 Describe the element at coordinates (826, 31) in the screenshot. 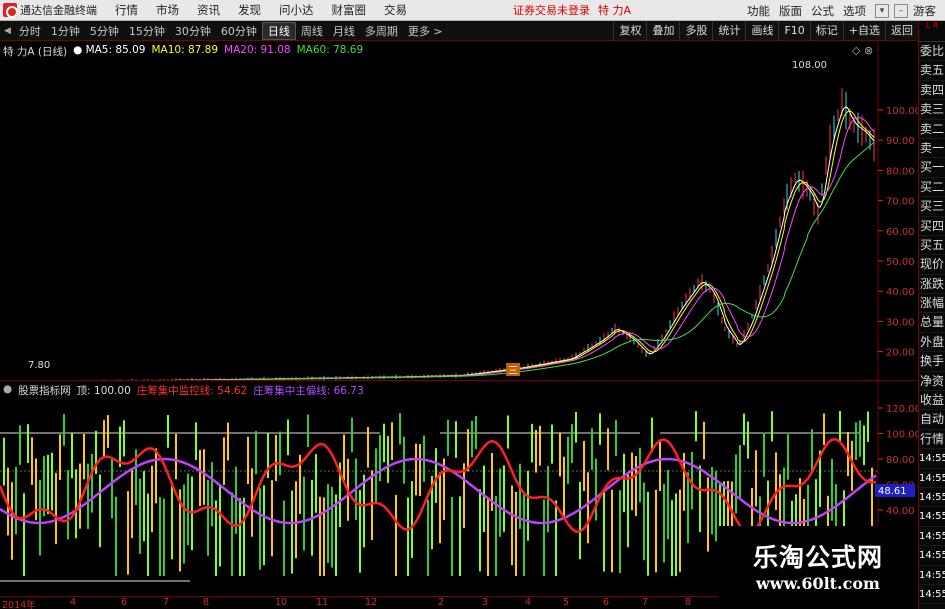

I see `mark-button: 标记` at that location.